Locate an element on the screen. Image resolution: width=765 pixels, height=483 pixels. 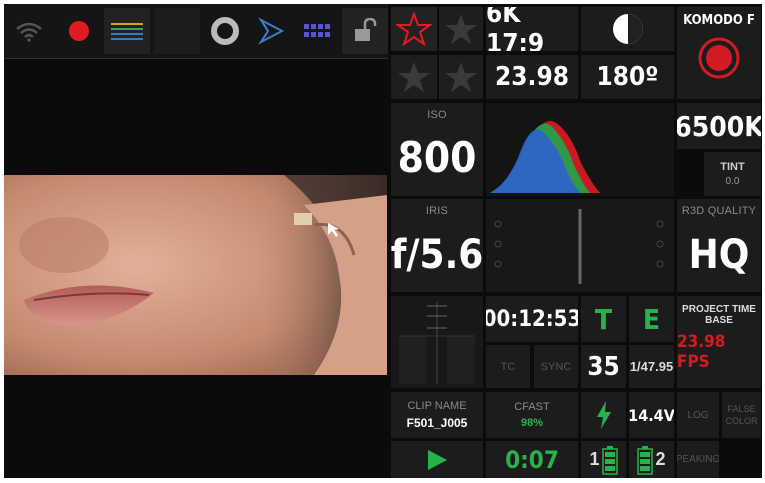
record-button is located at coordinates (79, 31).